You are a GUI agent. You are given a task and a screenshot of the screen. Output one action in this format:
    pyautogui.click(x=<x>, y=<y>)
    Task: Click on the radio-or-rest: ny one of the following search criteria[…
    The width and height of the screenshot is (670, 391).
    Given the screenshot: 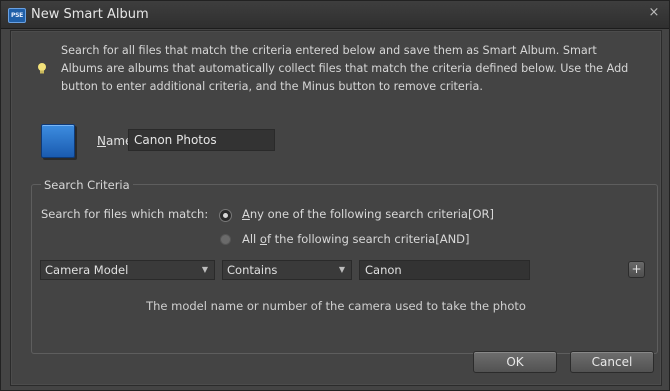 What is the action you would take?
    pyautogui.click(x=371, y=214)
    